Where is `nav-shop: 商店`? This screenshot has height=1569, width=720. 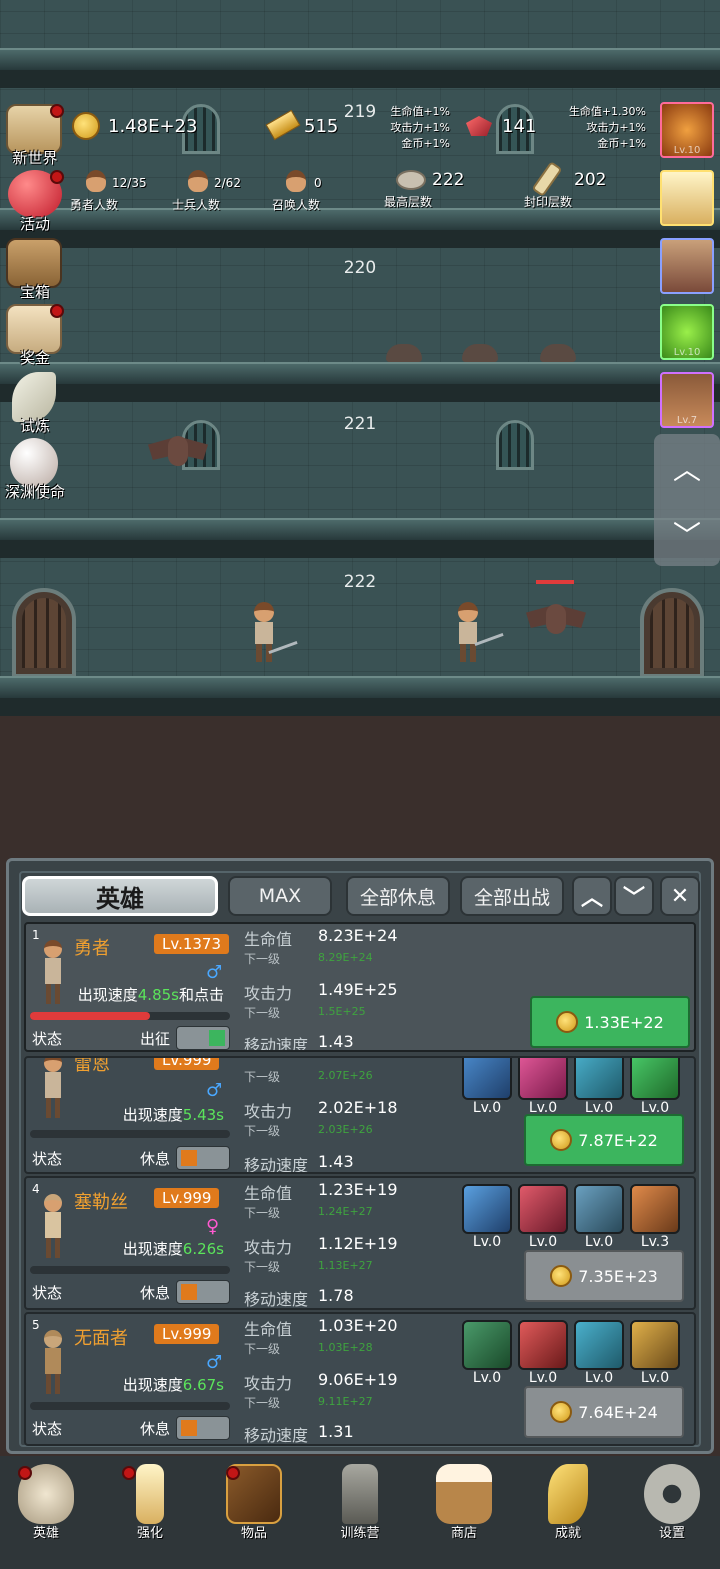
nav-shop: 商店 is located at coordinates (464, 1503).